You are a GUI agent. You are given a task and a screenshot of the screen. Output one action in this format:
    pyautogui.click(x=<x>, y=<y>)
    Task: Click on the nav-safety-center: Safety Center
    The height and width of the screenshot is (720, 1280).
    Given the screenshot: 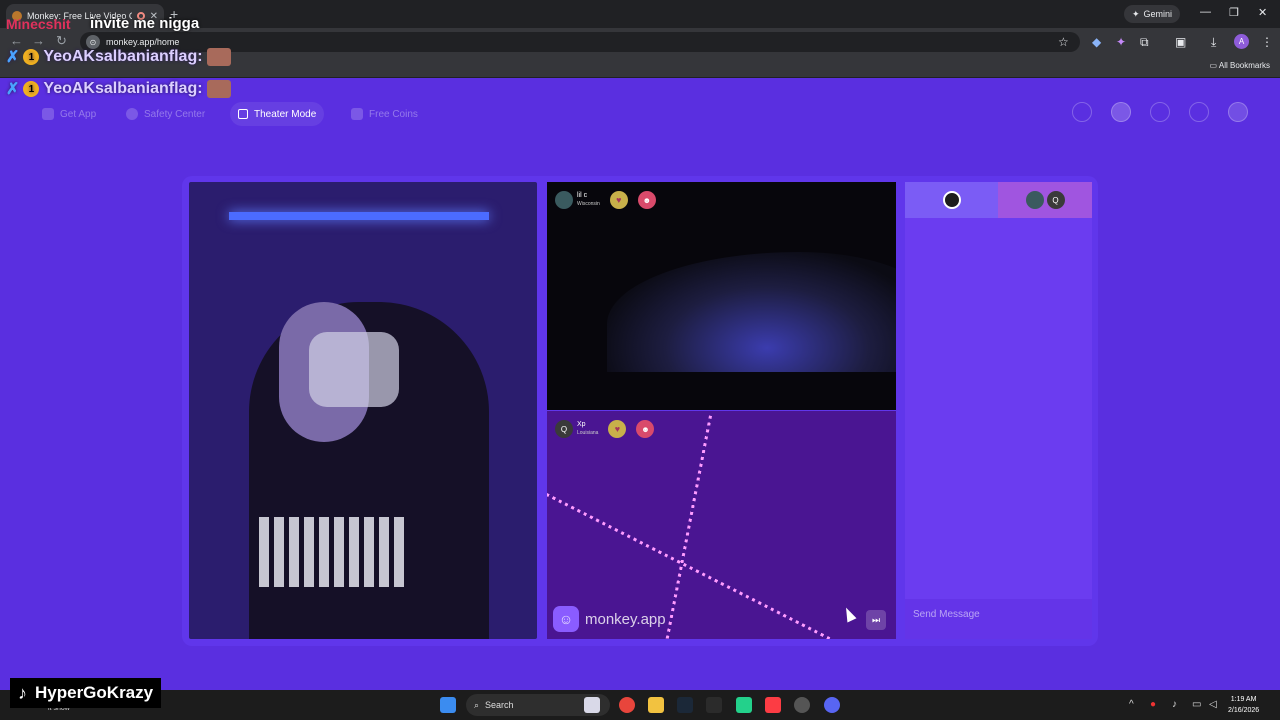 What is the action you would take?
    pyautogui.click(x=165, y=114)
    